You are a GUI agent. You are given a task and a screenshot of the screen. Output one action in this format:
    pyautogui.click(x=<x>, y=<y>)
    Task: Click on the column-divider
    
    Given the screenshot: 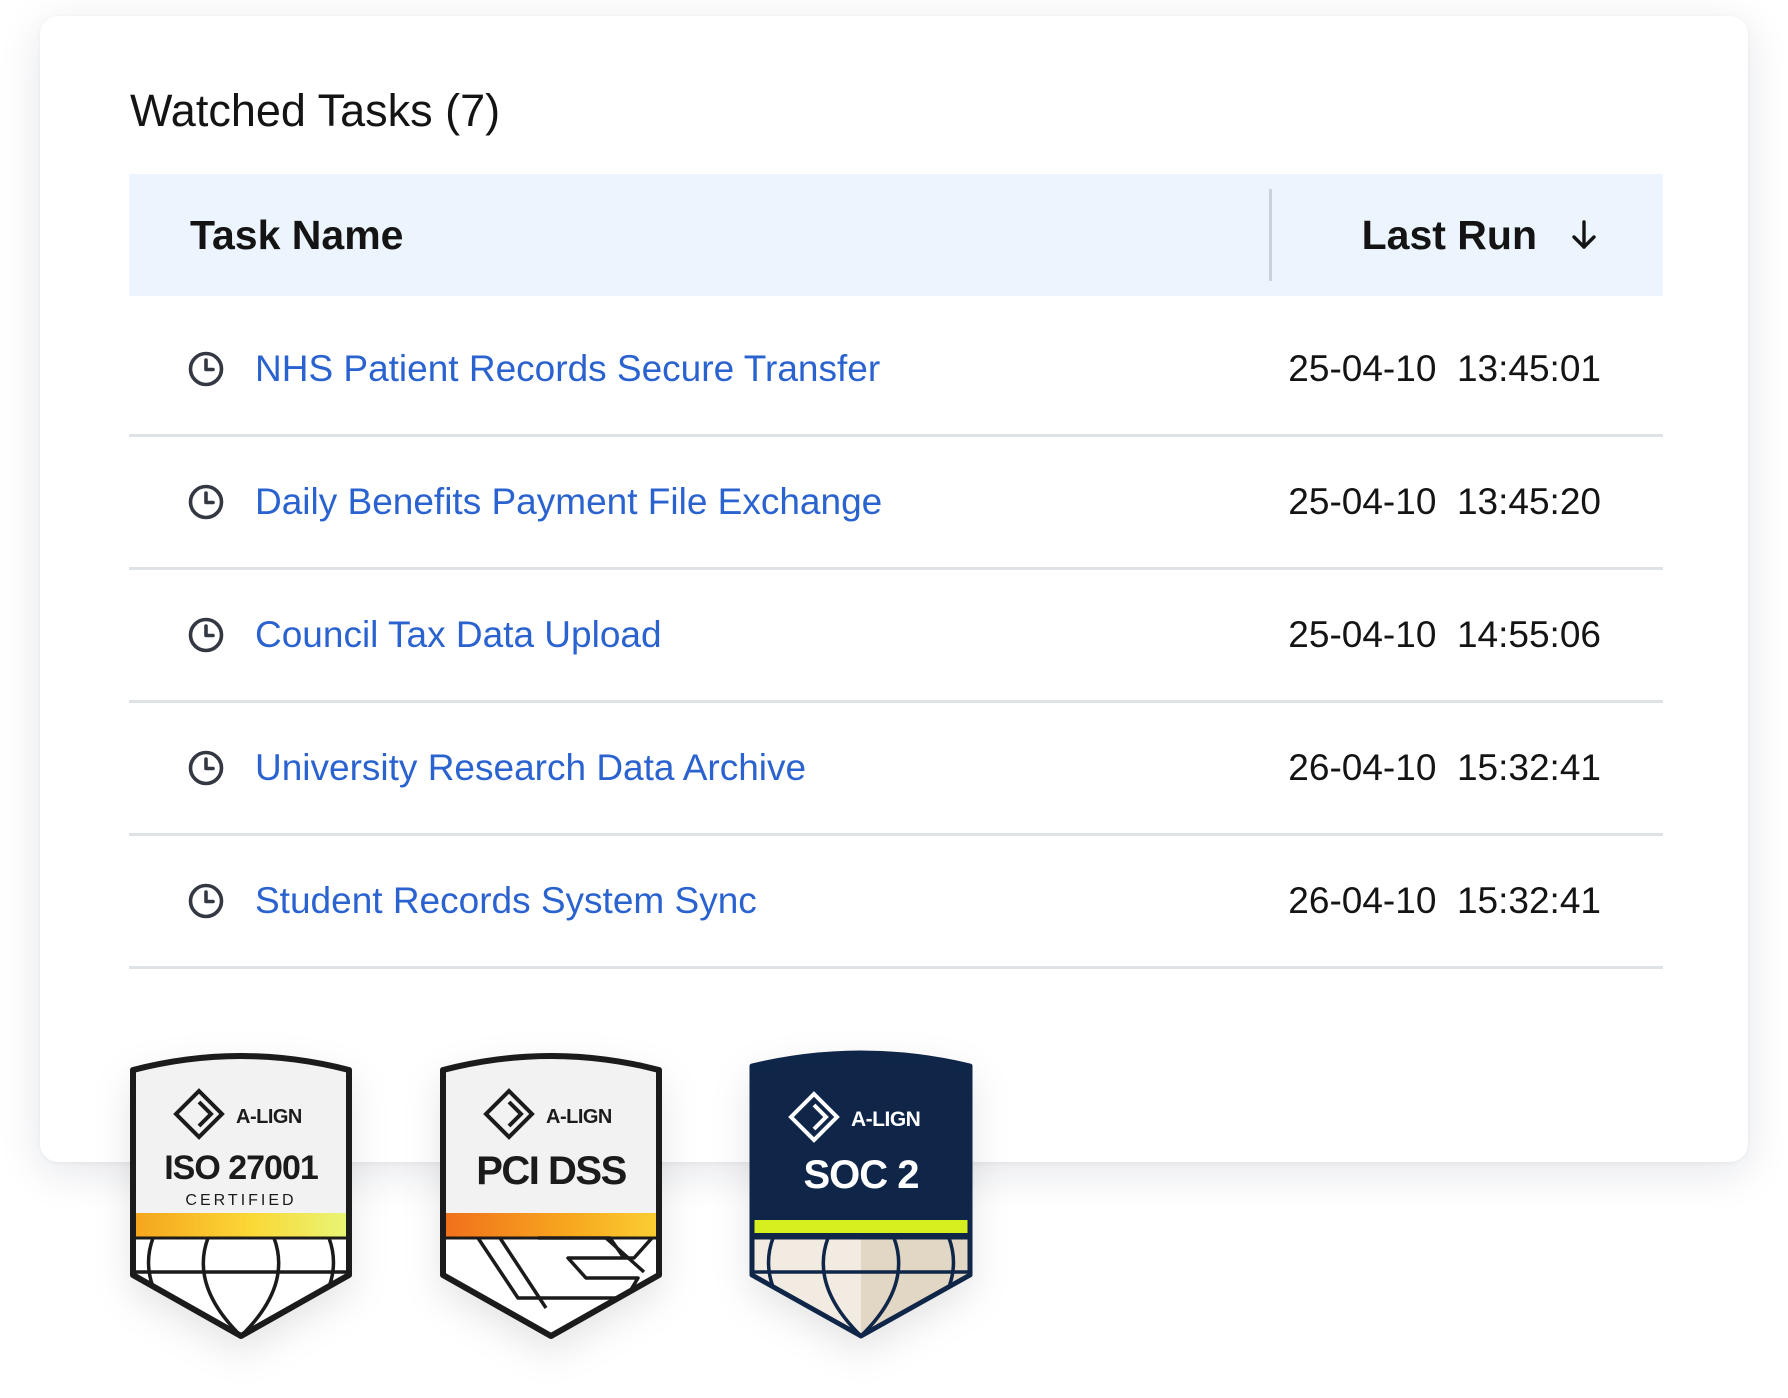 What is the action you would take?
    pyautogui.click(x=1270, y=235)
    